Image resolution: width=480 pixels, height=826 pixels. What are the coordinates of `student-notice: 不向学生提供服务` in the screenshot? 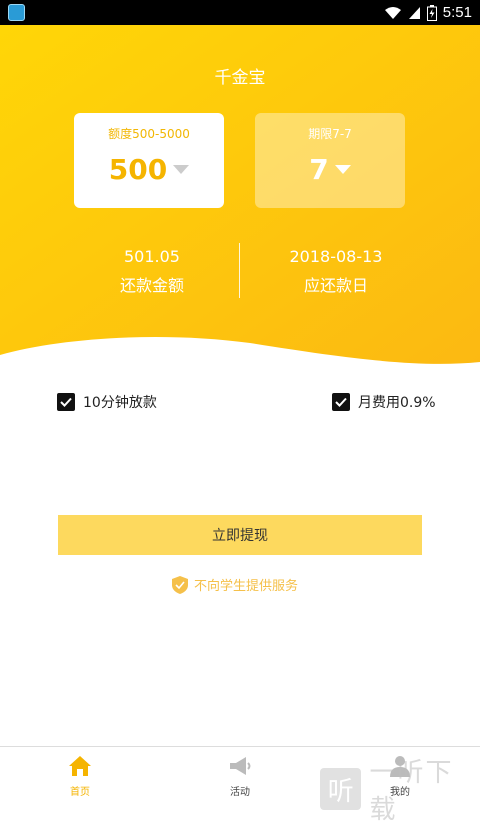 It's located at (235, 584).